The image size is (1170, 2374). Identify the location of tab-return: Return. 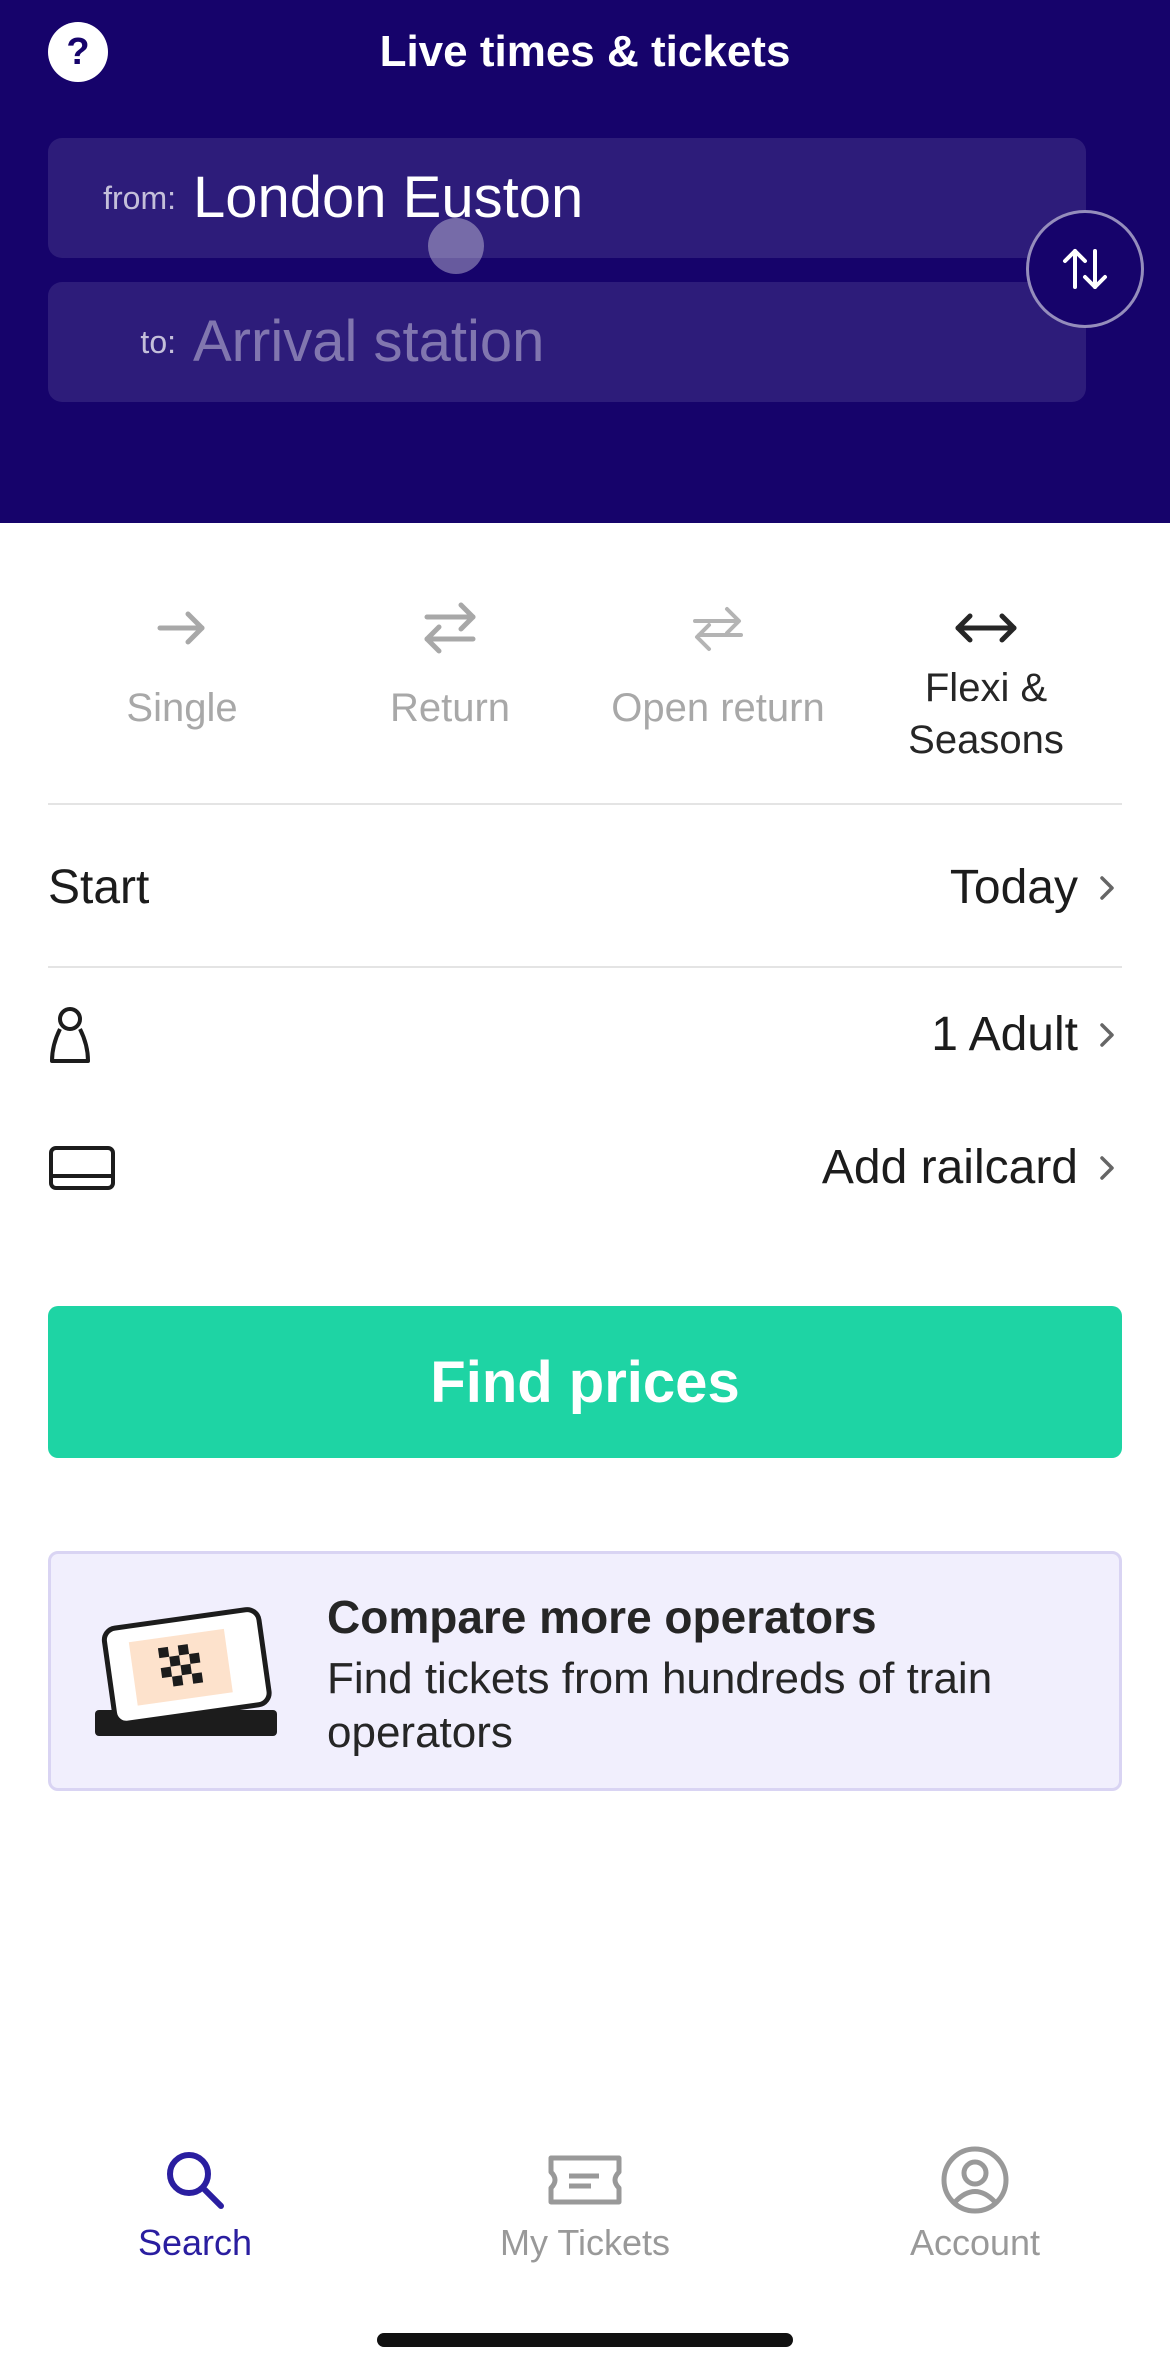
(450, 681).